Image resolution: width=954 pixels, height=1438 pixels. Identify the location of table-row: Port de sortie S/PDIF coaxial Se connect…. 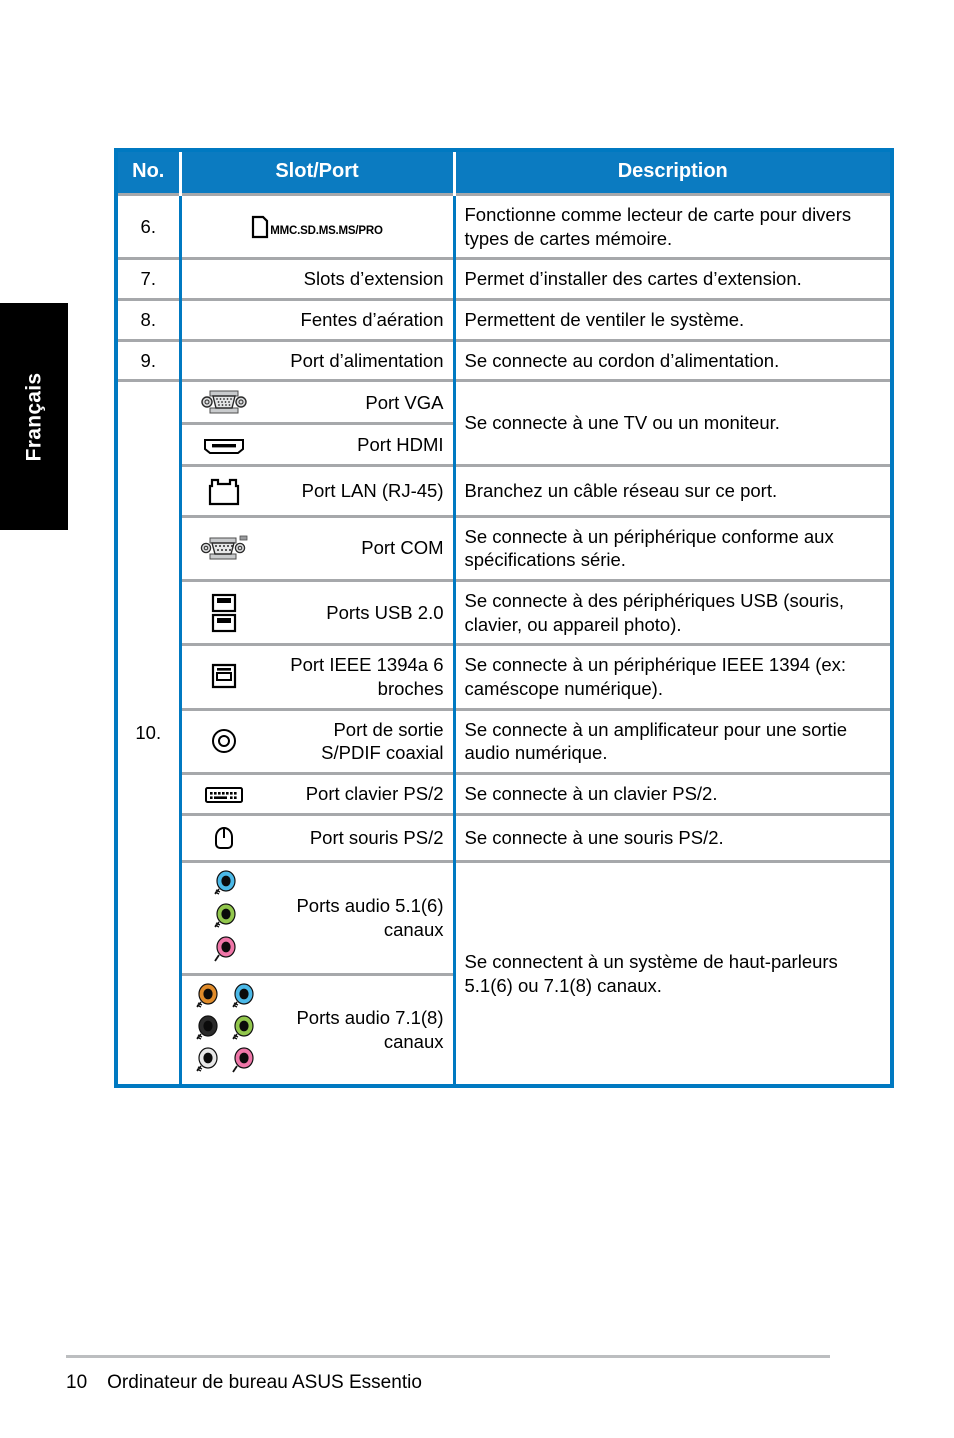
(504, 740).